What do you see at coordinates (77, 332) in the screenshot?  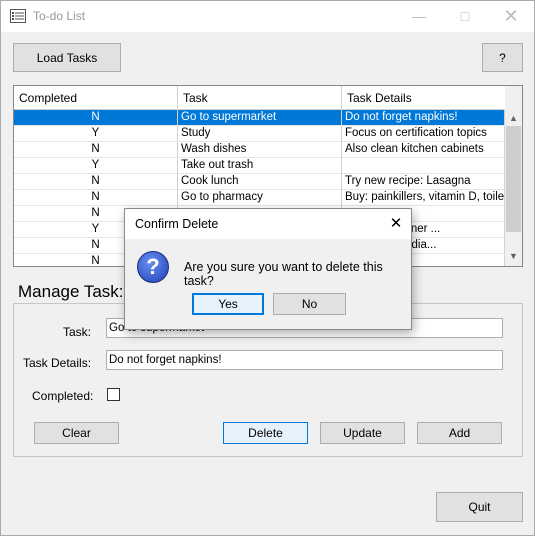 I see `task-label: Task:` at bounding box center [77, 332].